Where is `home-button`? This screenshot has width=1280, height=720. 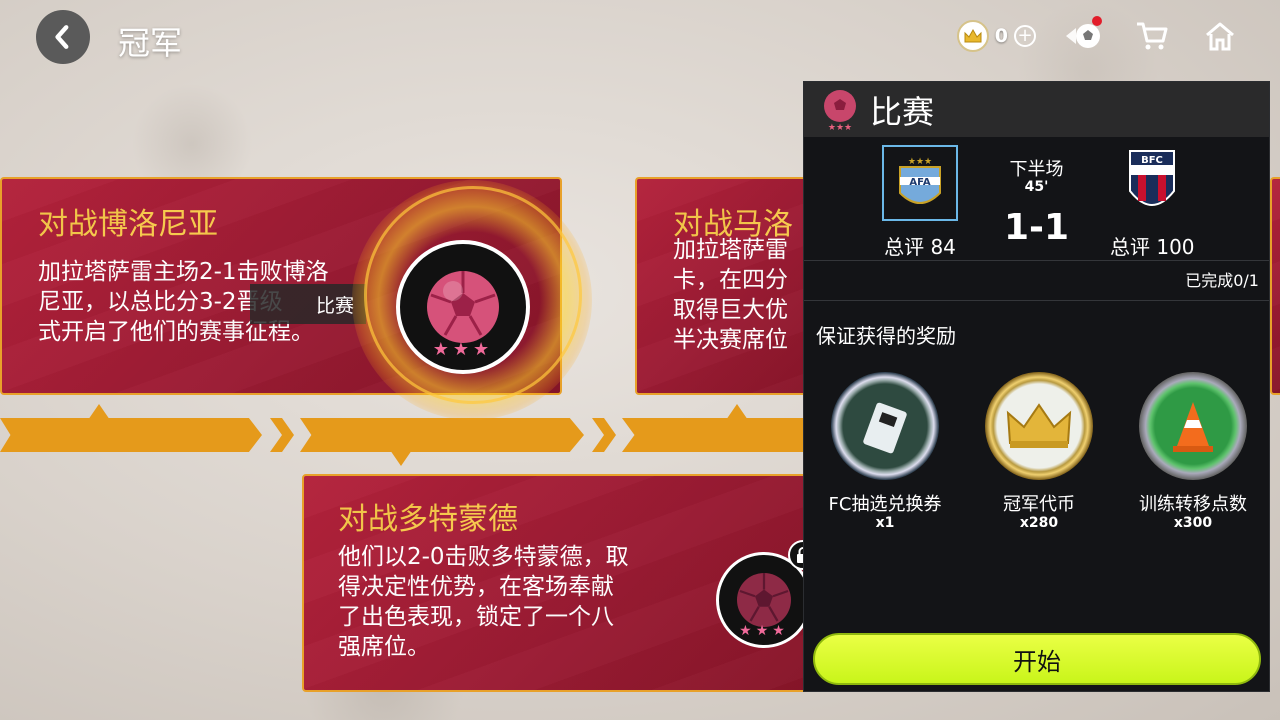
home-button is located at coordinates (1220, 36).